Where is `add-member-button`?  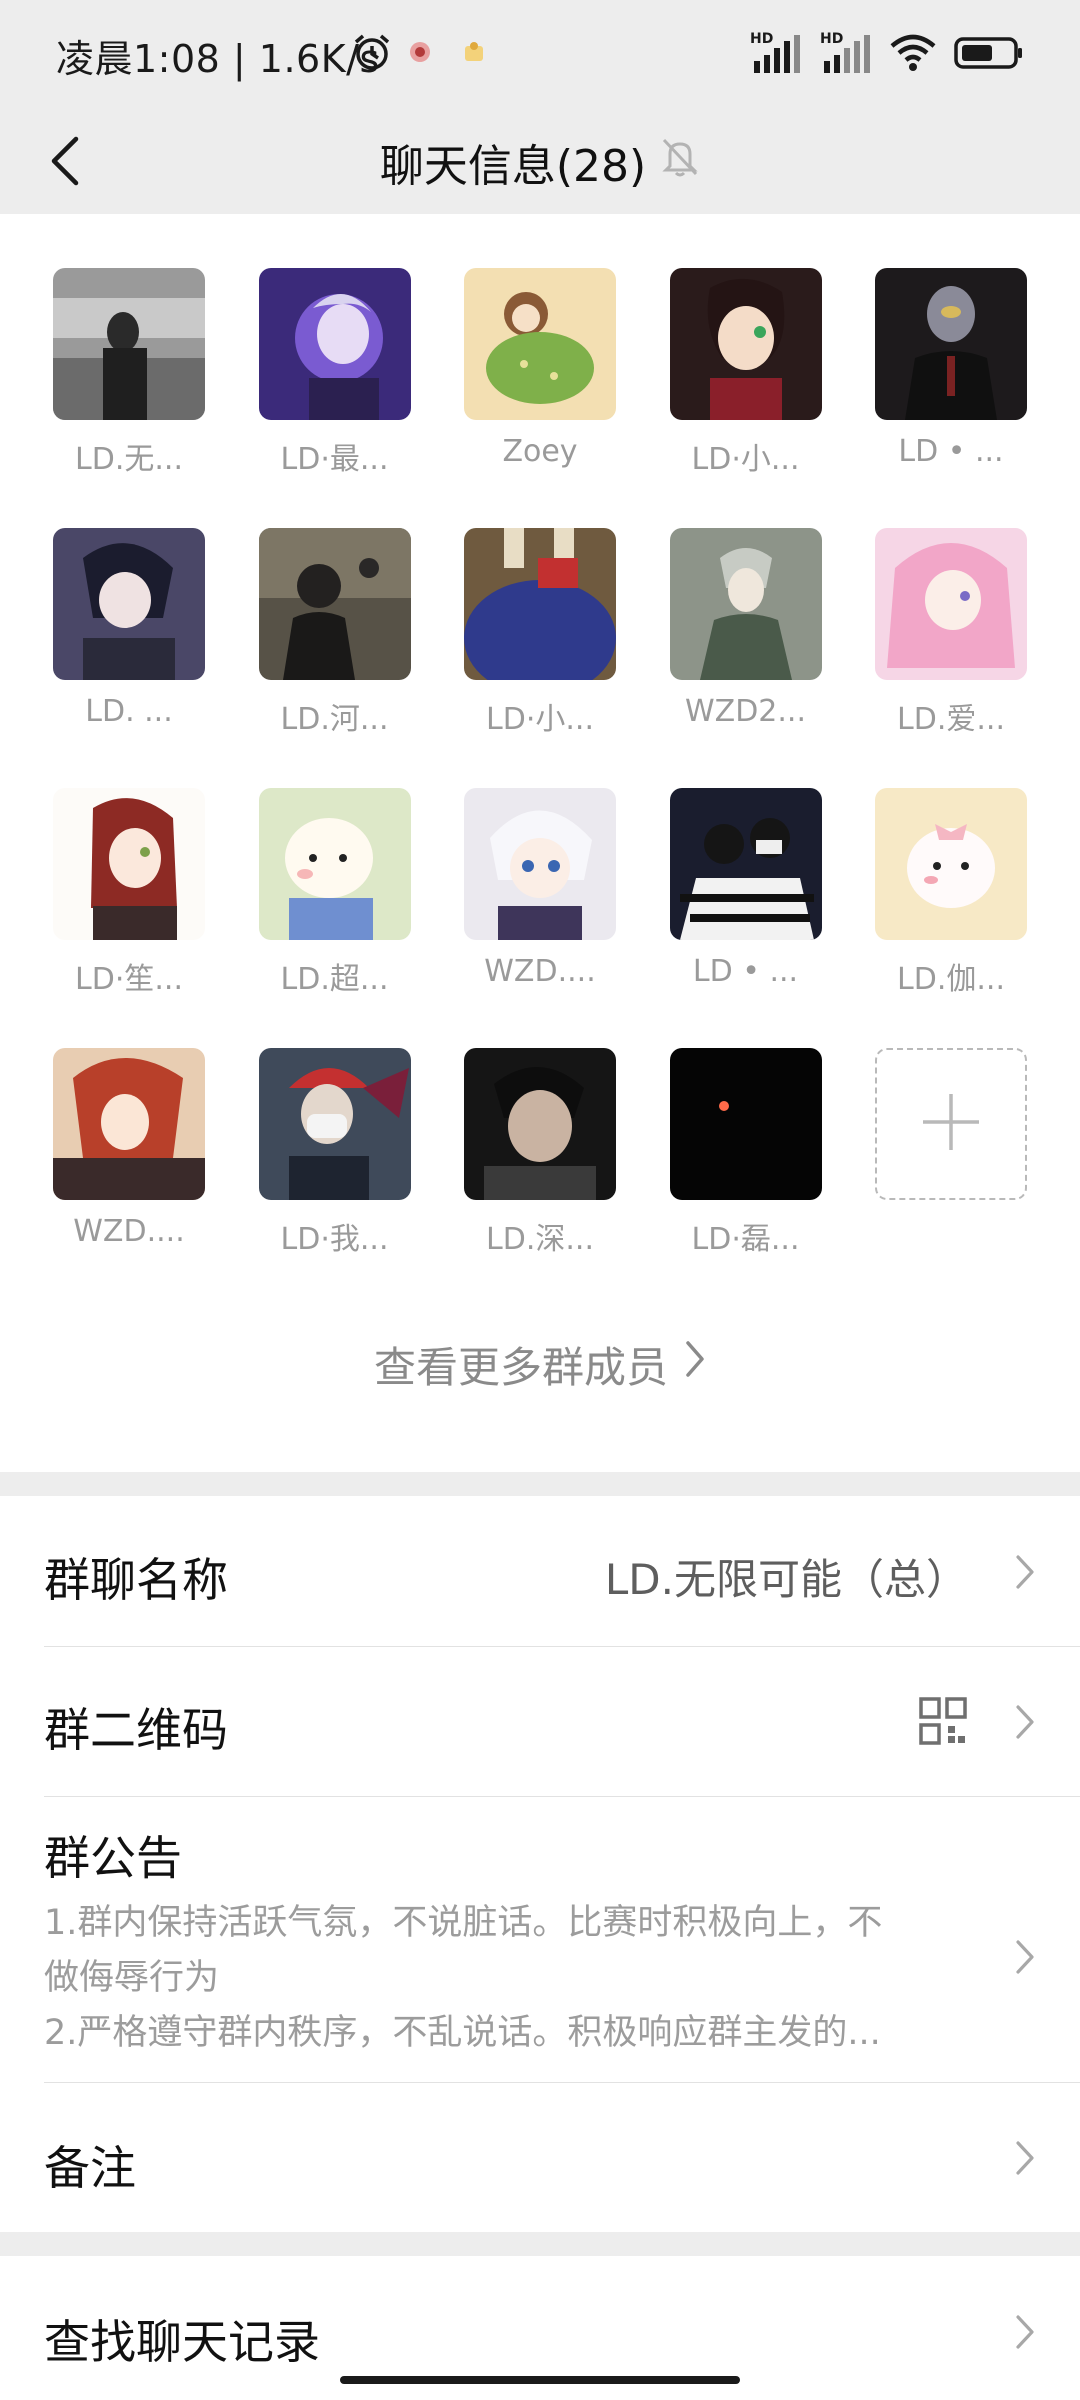 add-member-button is located at coordinates (951, 1156).